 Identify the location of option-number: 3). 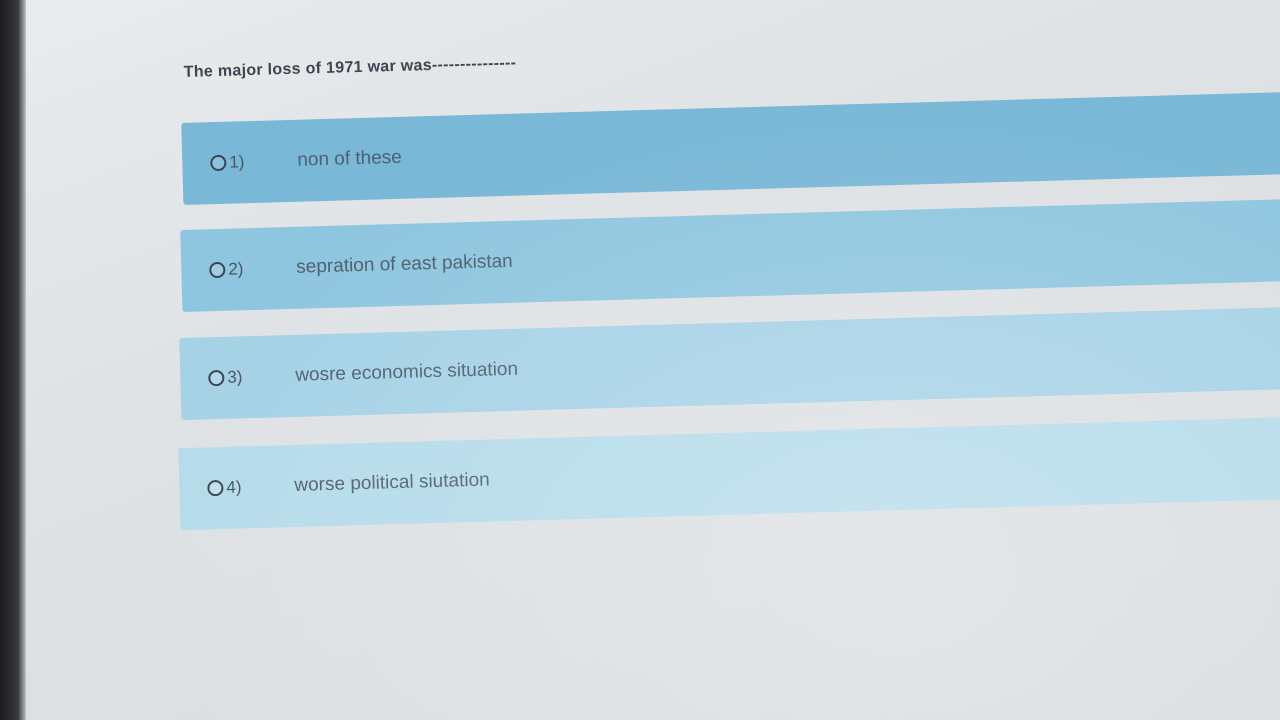
(235, 377).